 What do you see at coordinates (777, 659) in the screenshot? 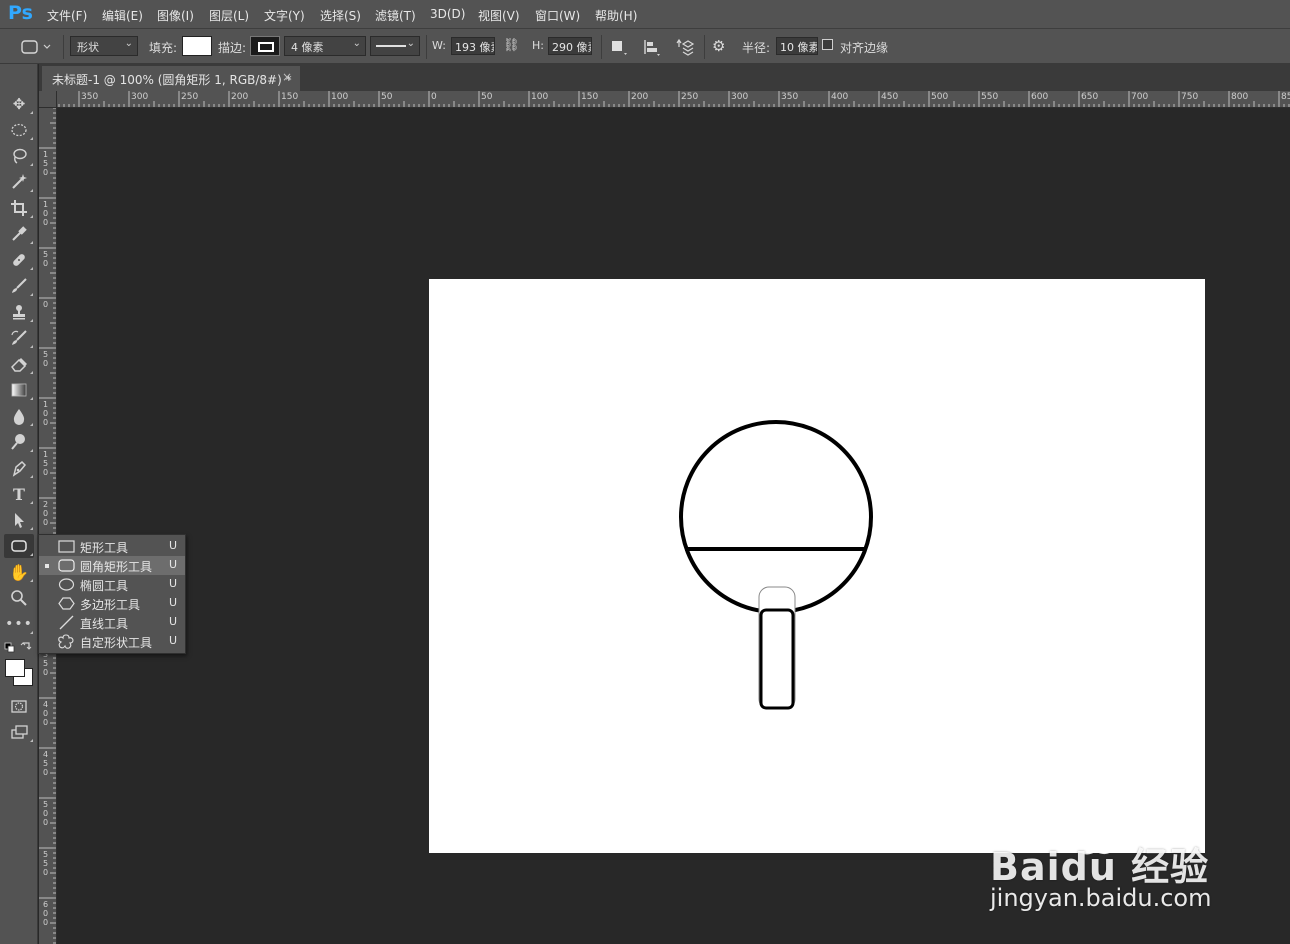
I see `paddle-handle` at bounding box center [777, 659].